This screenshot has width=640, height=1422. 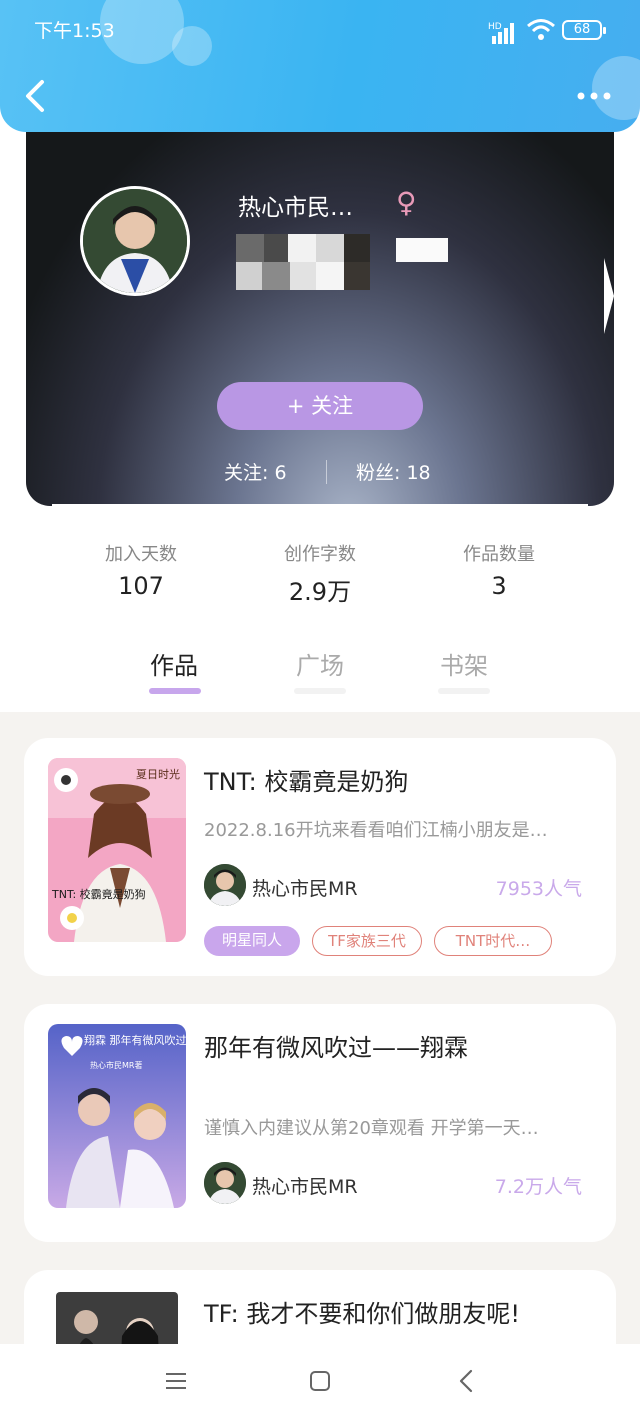 What do you see at coordinates (37, 96) in the screenshot?
I see `back-button` at bounding box center [37, 96].